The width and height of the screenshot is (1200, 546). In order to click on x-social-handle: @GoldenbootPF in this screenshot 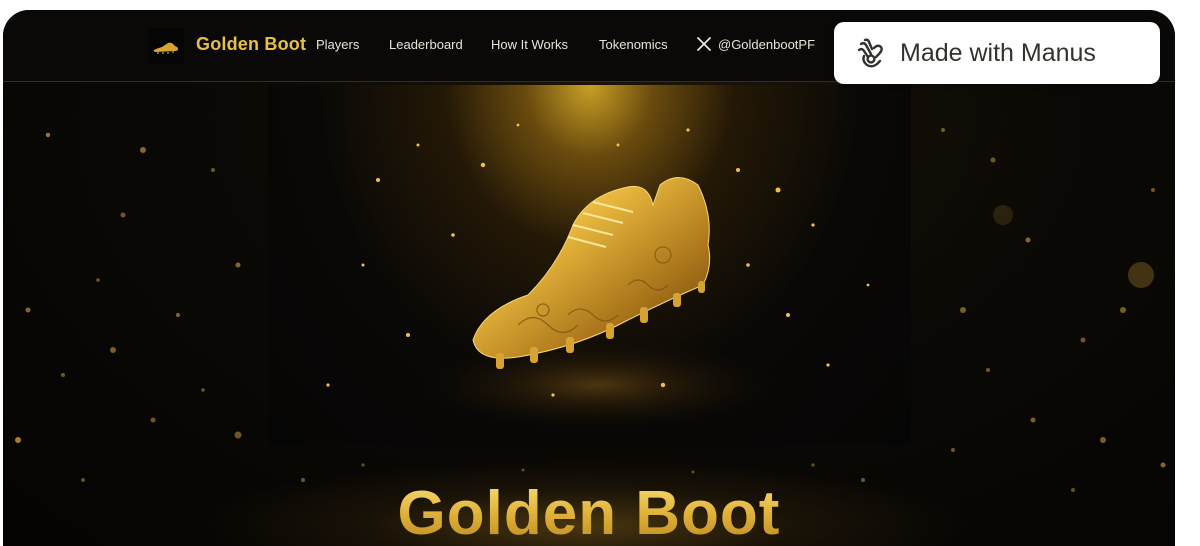, I will do `click(766, 44)`.